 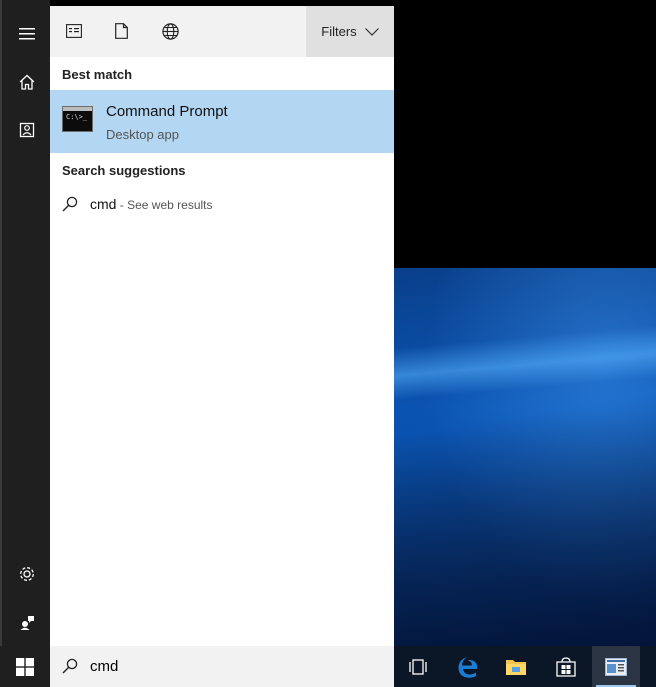 What do you see at coordinates (142, 134) in the screenshot?
I see `best-match-subtitle: Desktop app` at bounding box center [142, 134].